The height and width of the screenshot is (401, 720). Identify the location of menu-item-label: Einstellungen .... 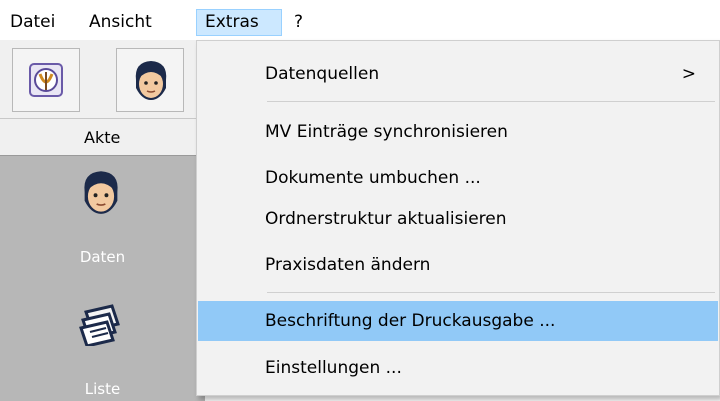
(333, 368).